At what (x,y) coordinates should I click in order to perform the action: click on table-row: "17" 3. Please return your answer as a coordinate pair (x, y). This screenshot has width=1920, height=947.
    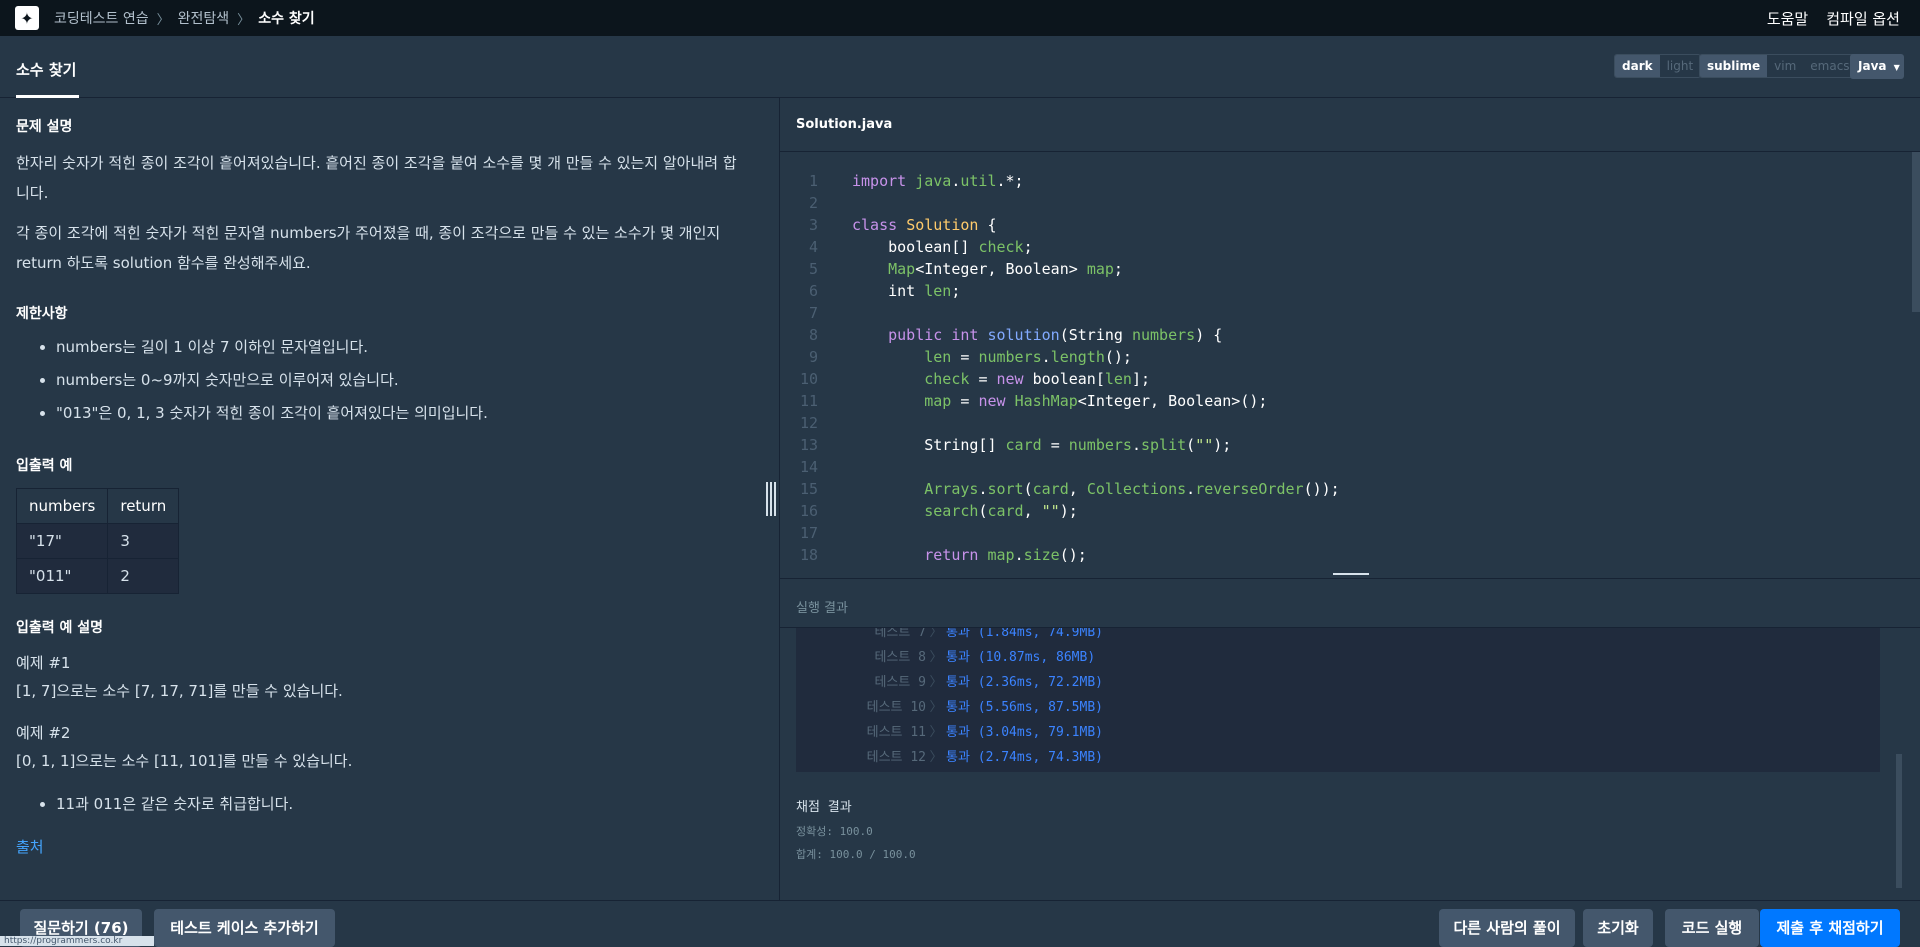
    Looking at the image, I should click on (97, 541).